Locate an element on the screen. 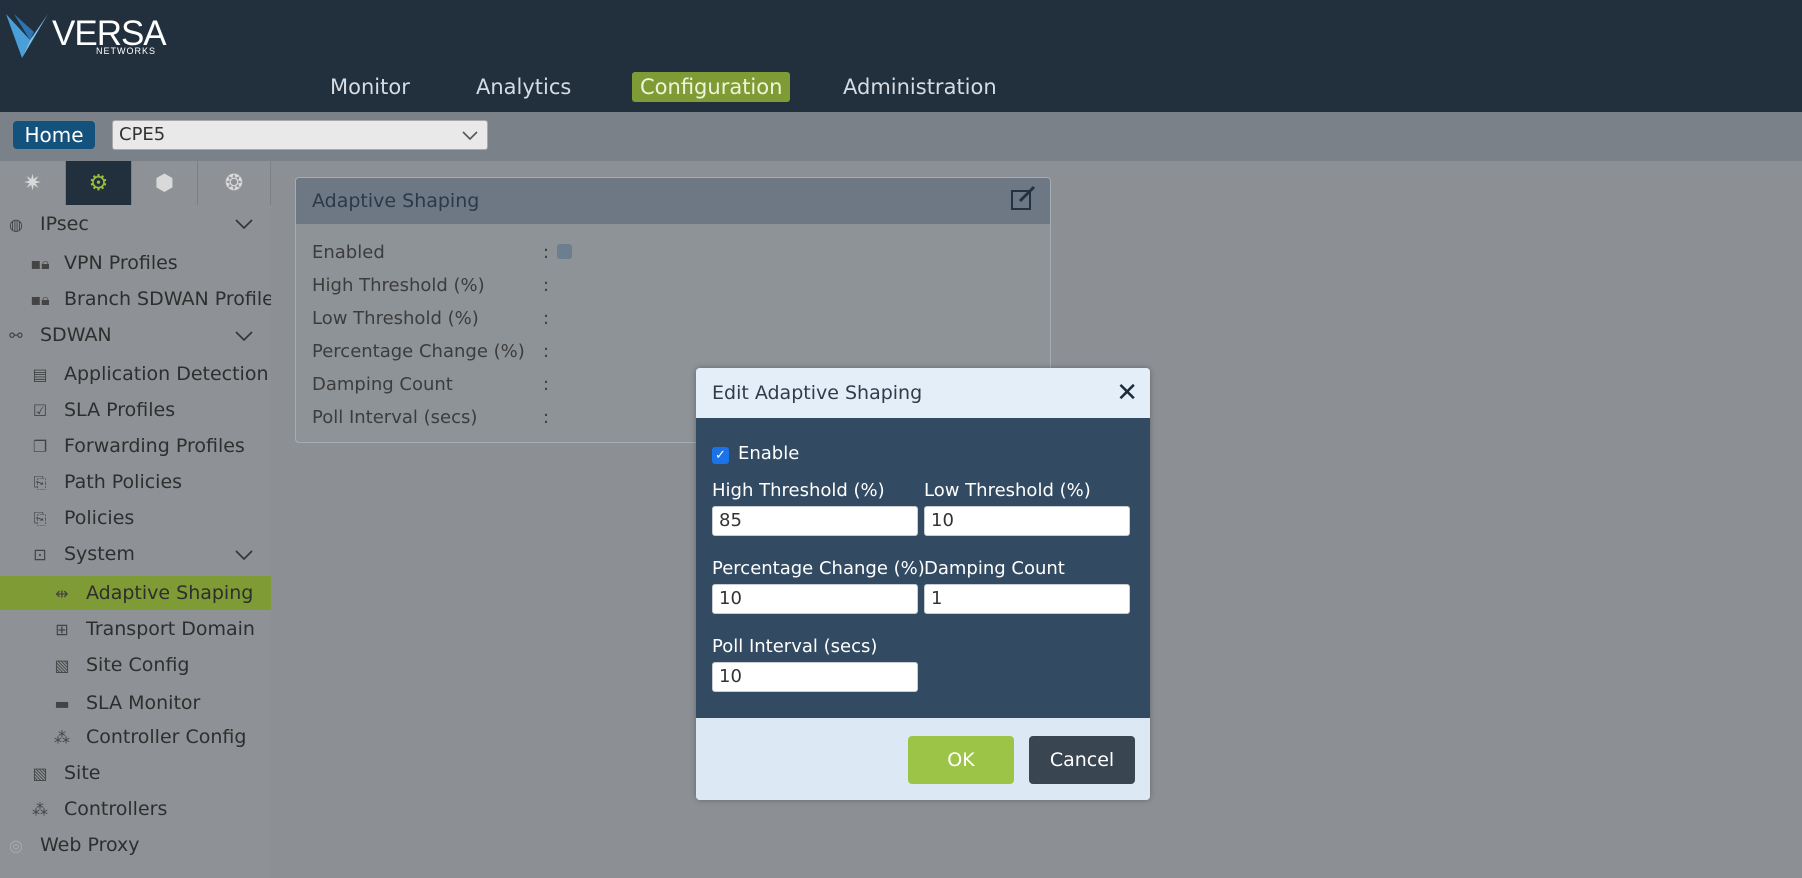 This screenshot has width=1802, height=878. close-icon: ✕ is located at coordinates (1127, 393).